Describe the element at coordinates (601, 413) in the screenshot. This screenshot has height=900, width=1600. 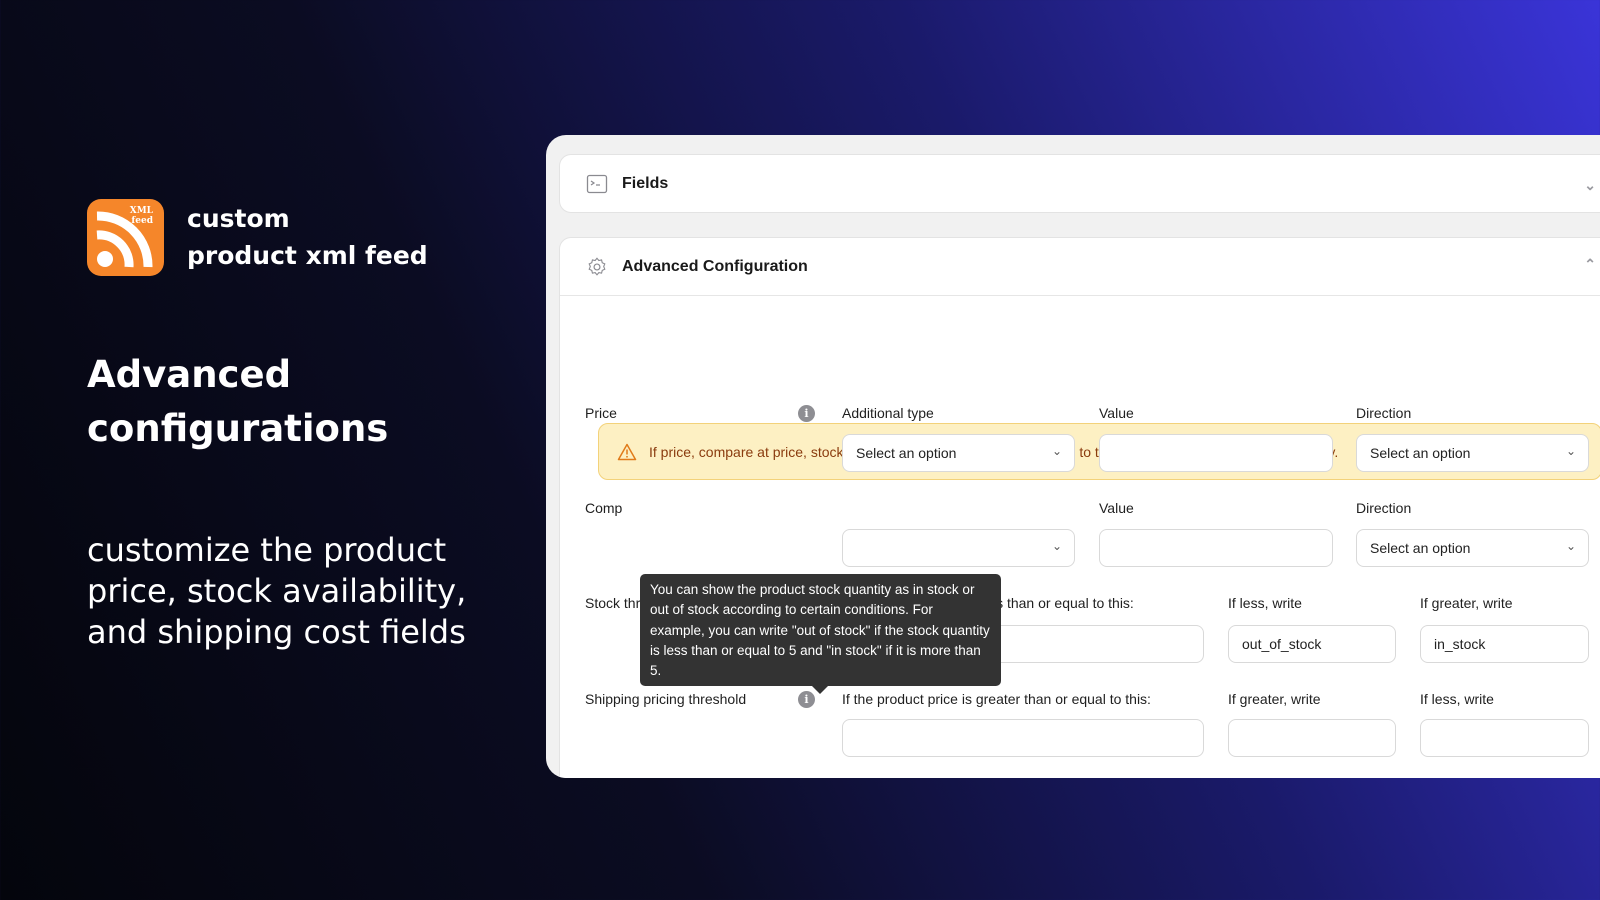
I see `price-label: Price` at that location.